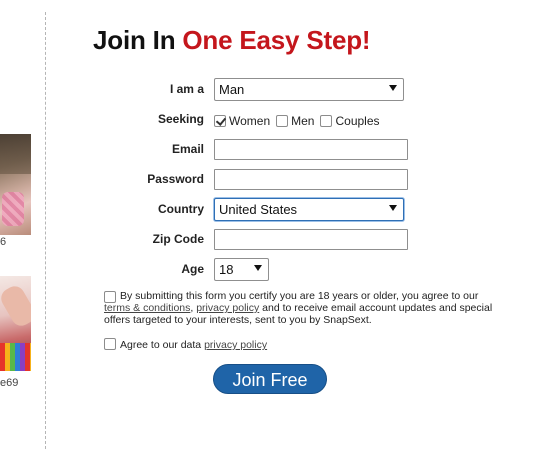  What do you see at coordinates (186, 89) in the screenshot?
I see `i-am-a-label: I am a` at bounding box center [186, 89].